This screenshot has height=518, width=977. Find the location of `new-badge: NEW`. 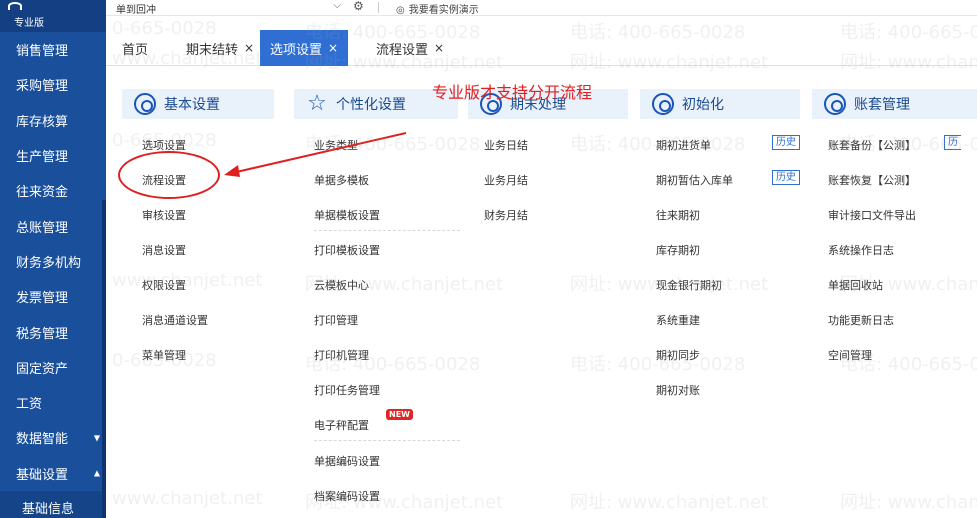

new-badge: NEW is located at coordinates (399, 414).